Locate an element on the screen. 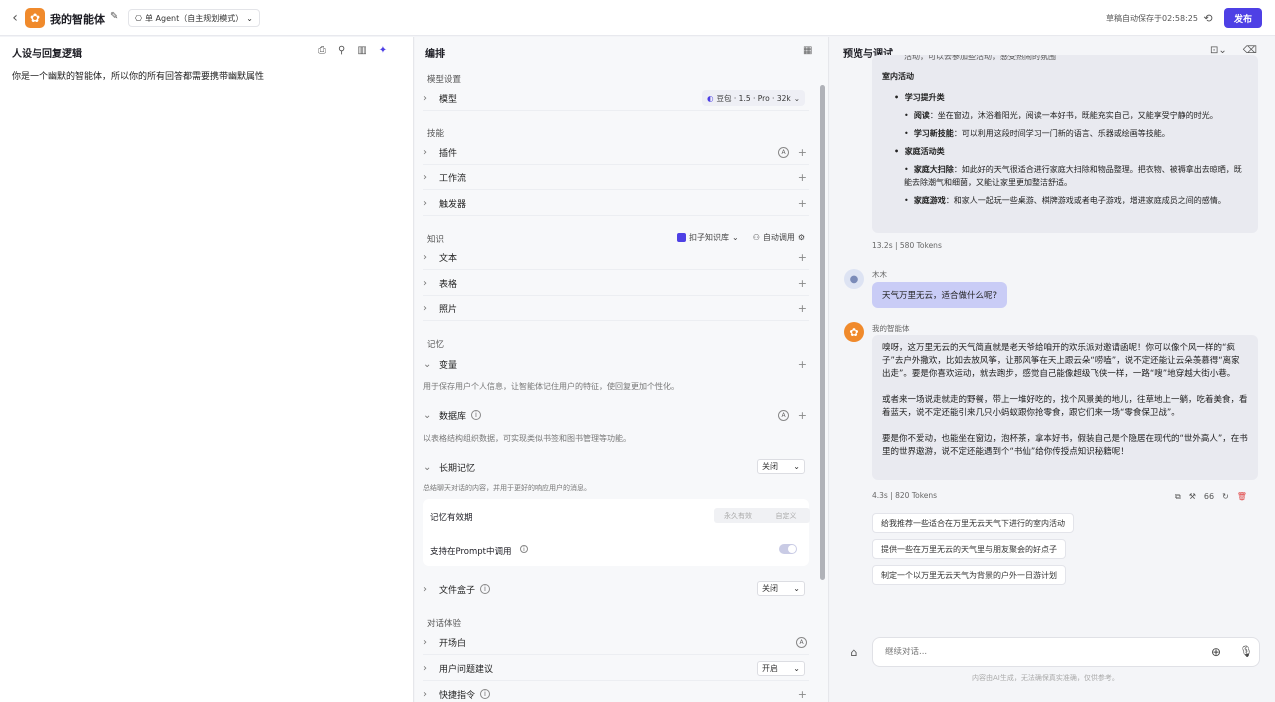  bot-name: 我的智能体 is located at coordinates (891, 328).